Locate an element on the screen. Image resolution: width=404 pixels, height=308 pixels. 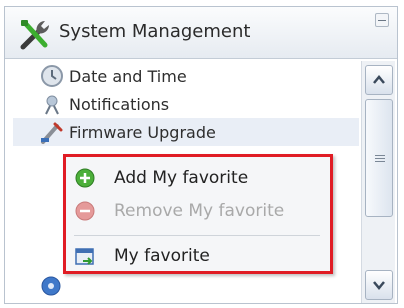
tree-item-label: Notifications is located at coordinates (119, 104).